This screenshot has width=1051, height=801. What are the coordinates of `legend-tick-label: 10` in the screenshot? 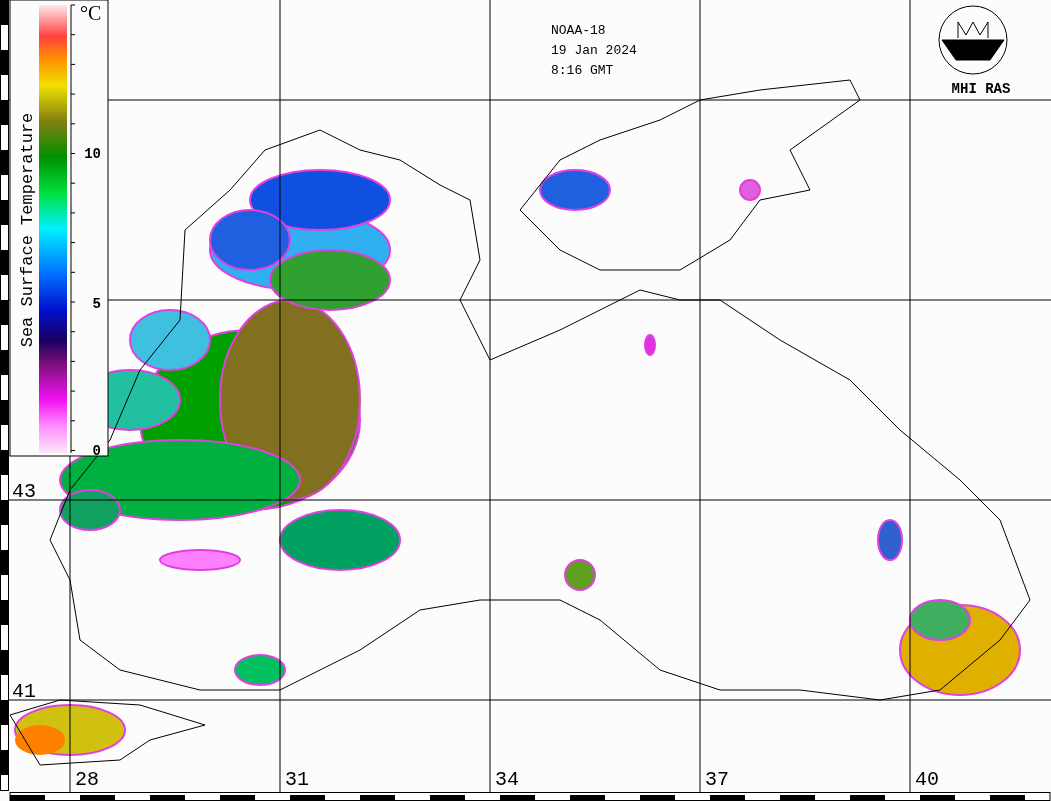 It's located at (92, 154).